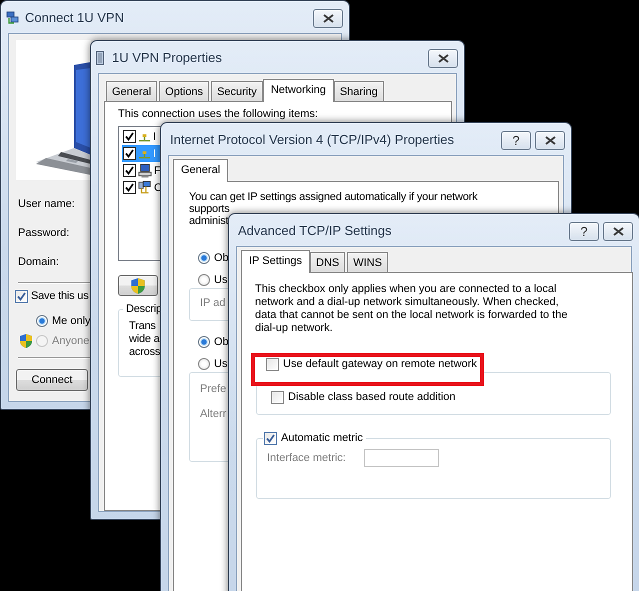 Image resolution: width=639 pixels, height=591 pixels. What do you see at coordinates (144, 352) in the screenshot?
I see `description-text: across` at bounding box center [144, 352].